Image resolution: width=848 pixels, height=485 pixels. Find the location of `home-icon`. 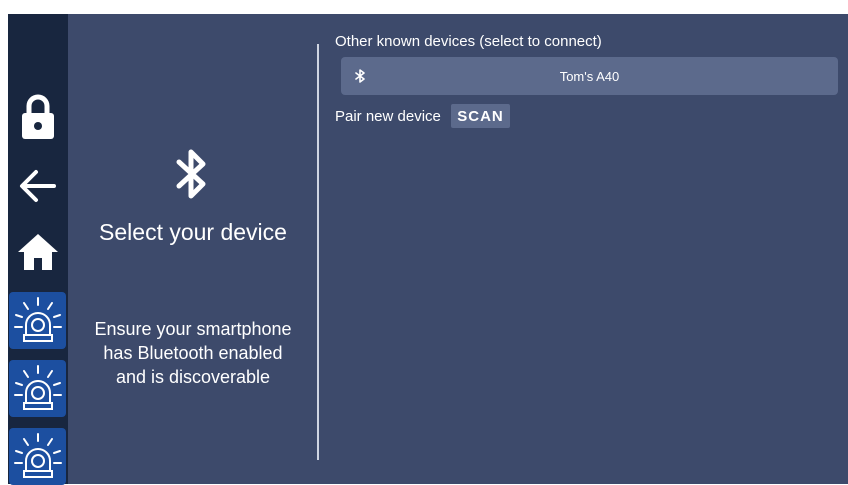

home-icon is located at coordinates (38, 252).